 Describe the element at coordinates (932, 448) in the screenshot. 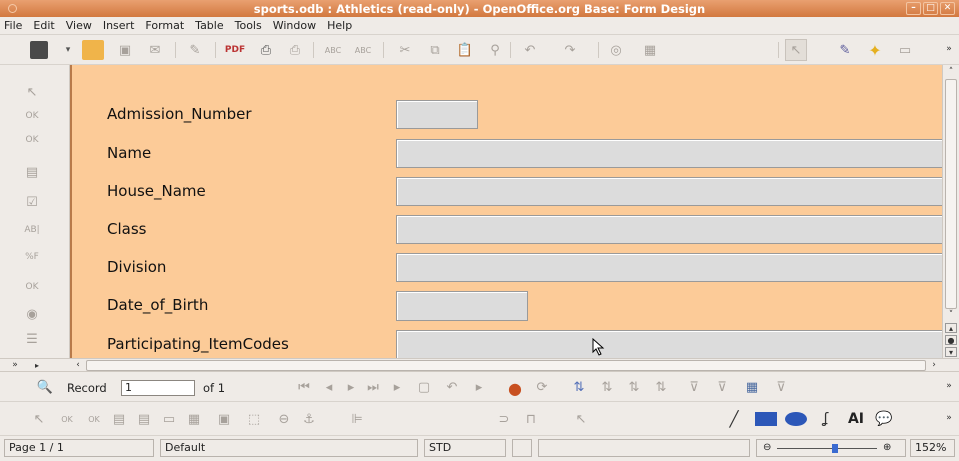

I see `zoom-value: 152%` at that location.